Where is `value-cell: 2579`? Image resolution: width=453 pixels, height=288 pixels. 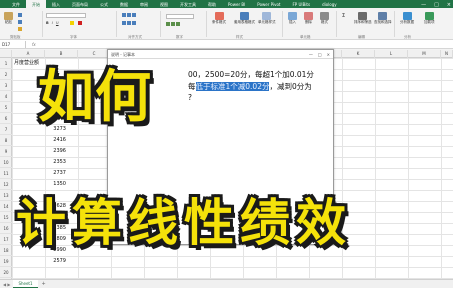 value-cell: 2579 is located at coordinates (56, 261).